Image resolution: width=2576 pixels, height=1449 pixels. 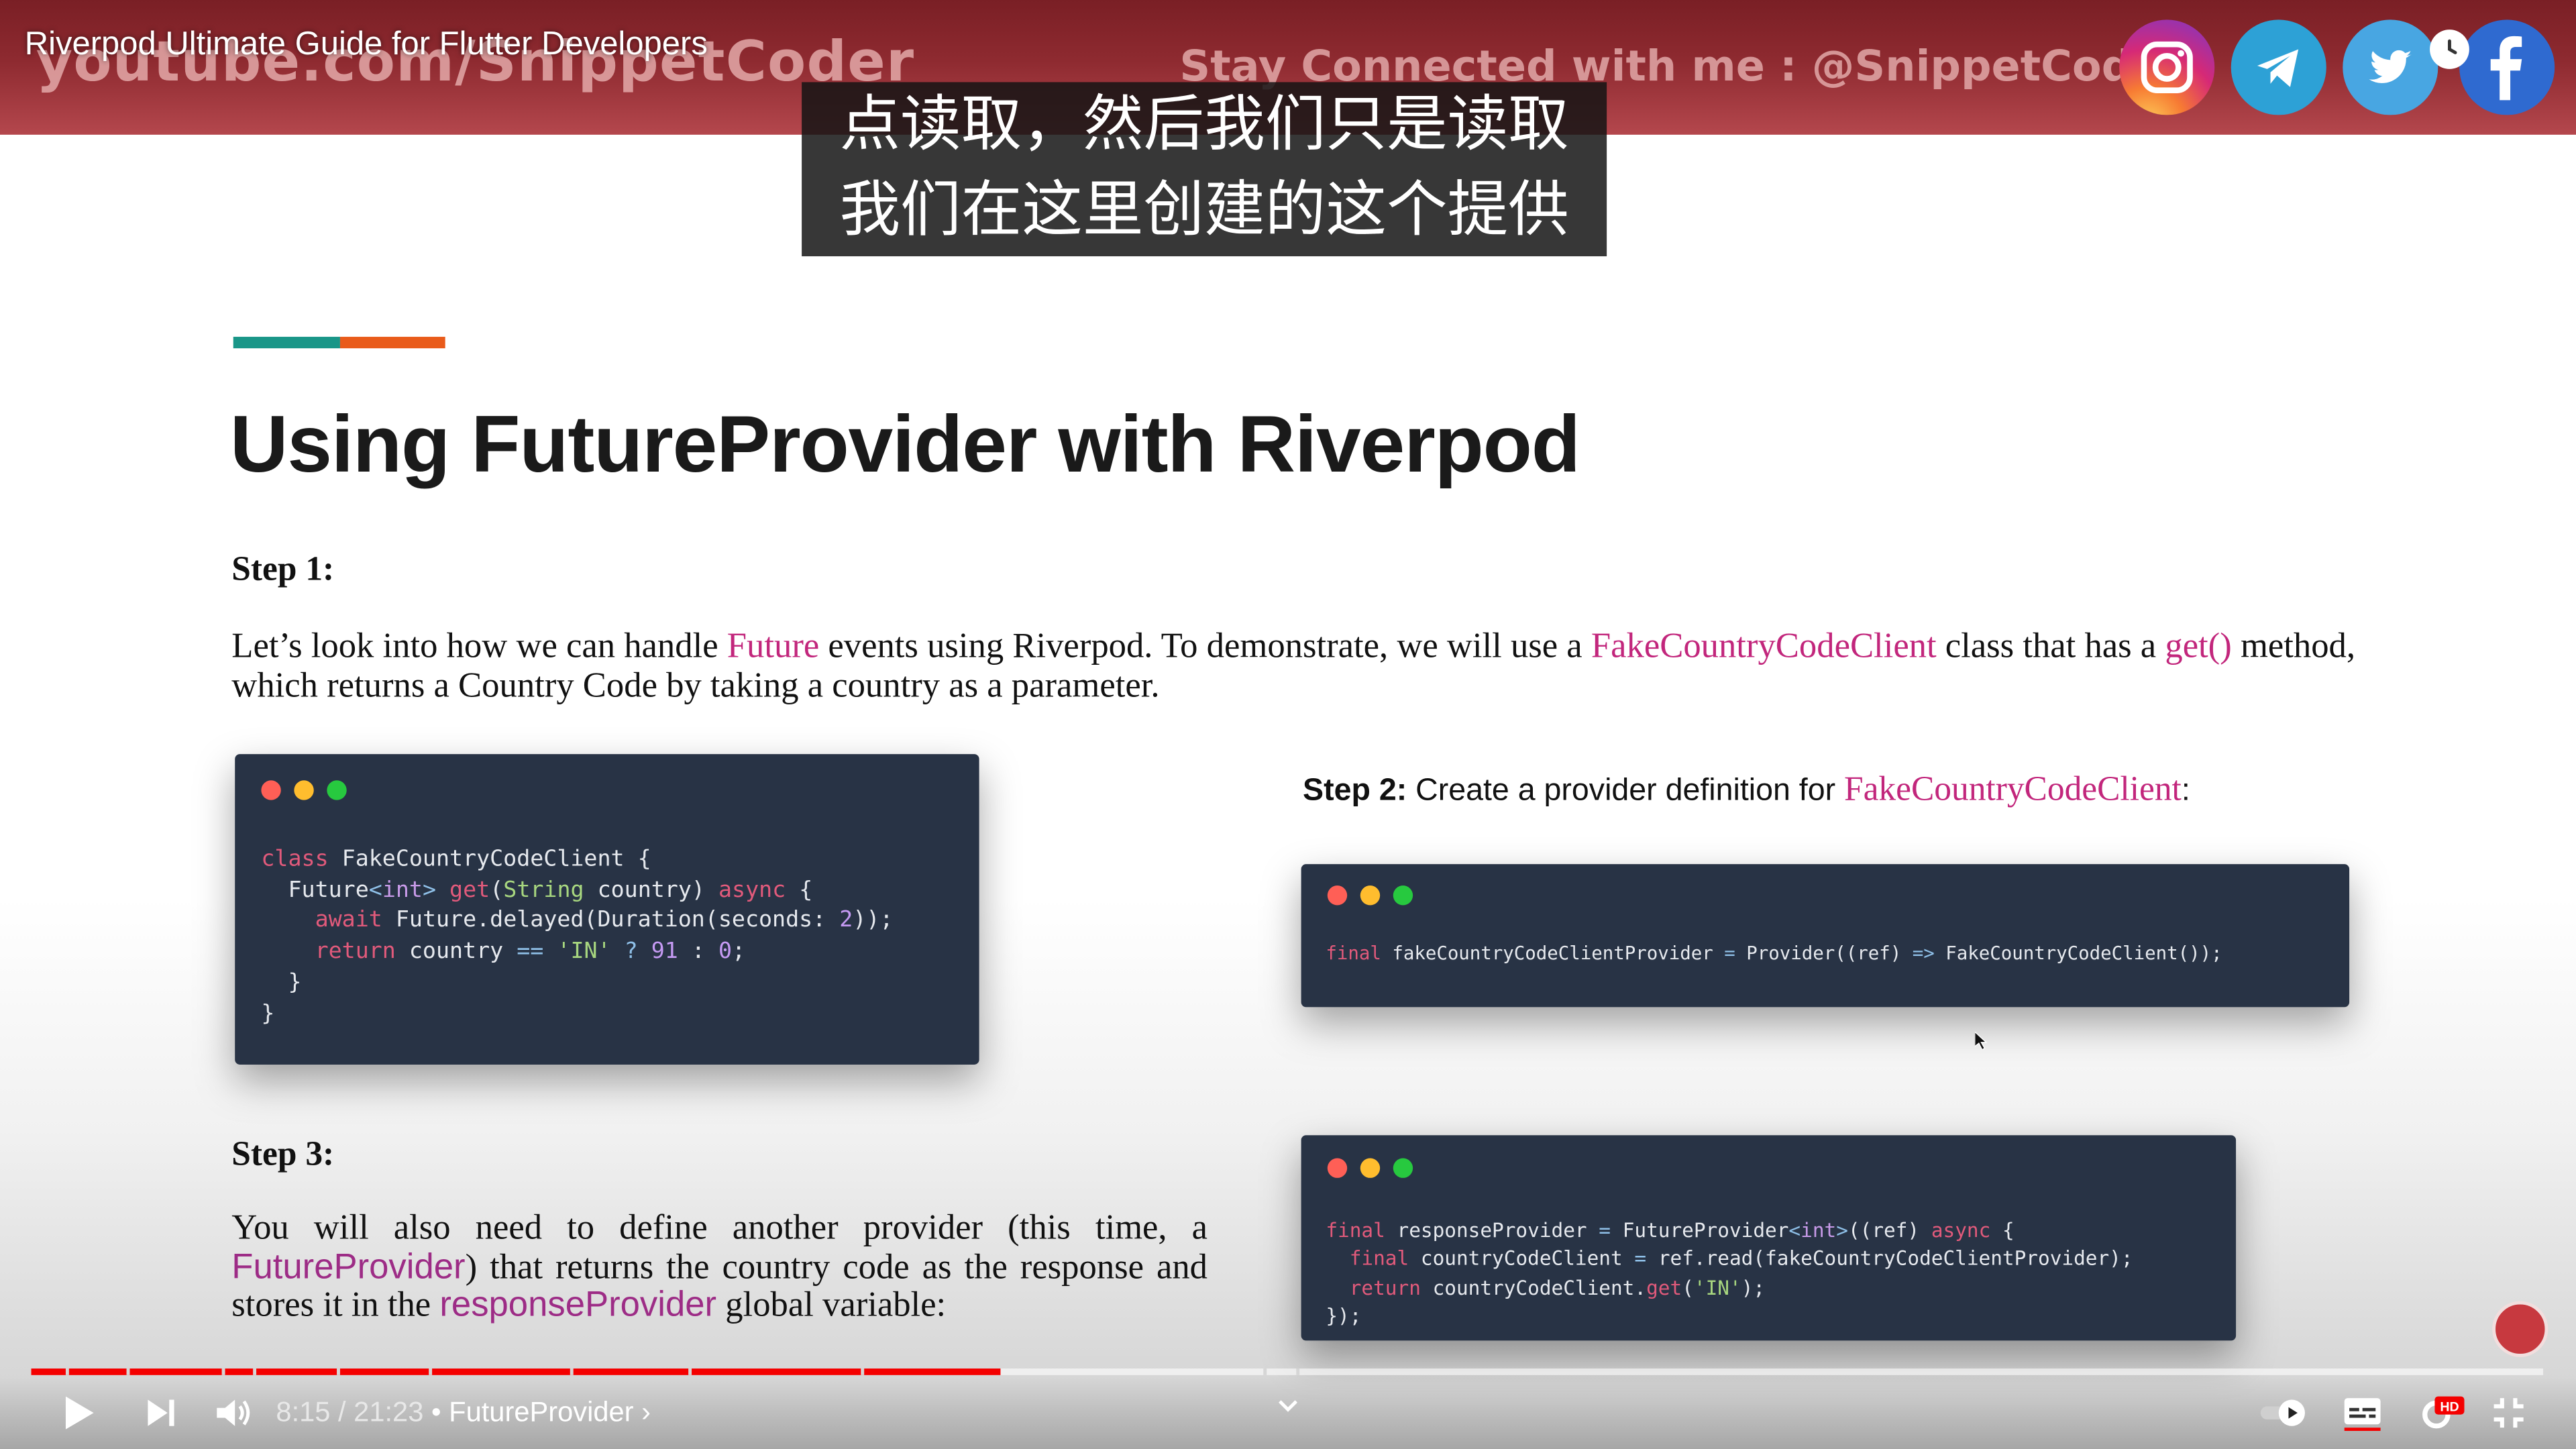 What do you see at coordinates (283, 568) in the screenshot?
I see `step1-heading: Step 1:` at bounding box center [283, 568].